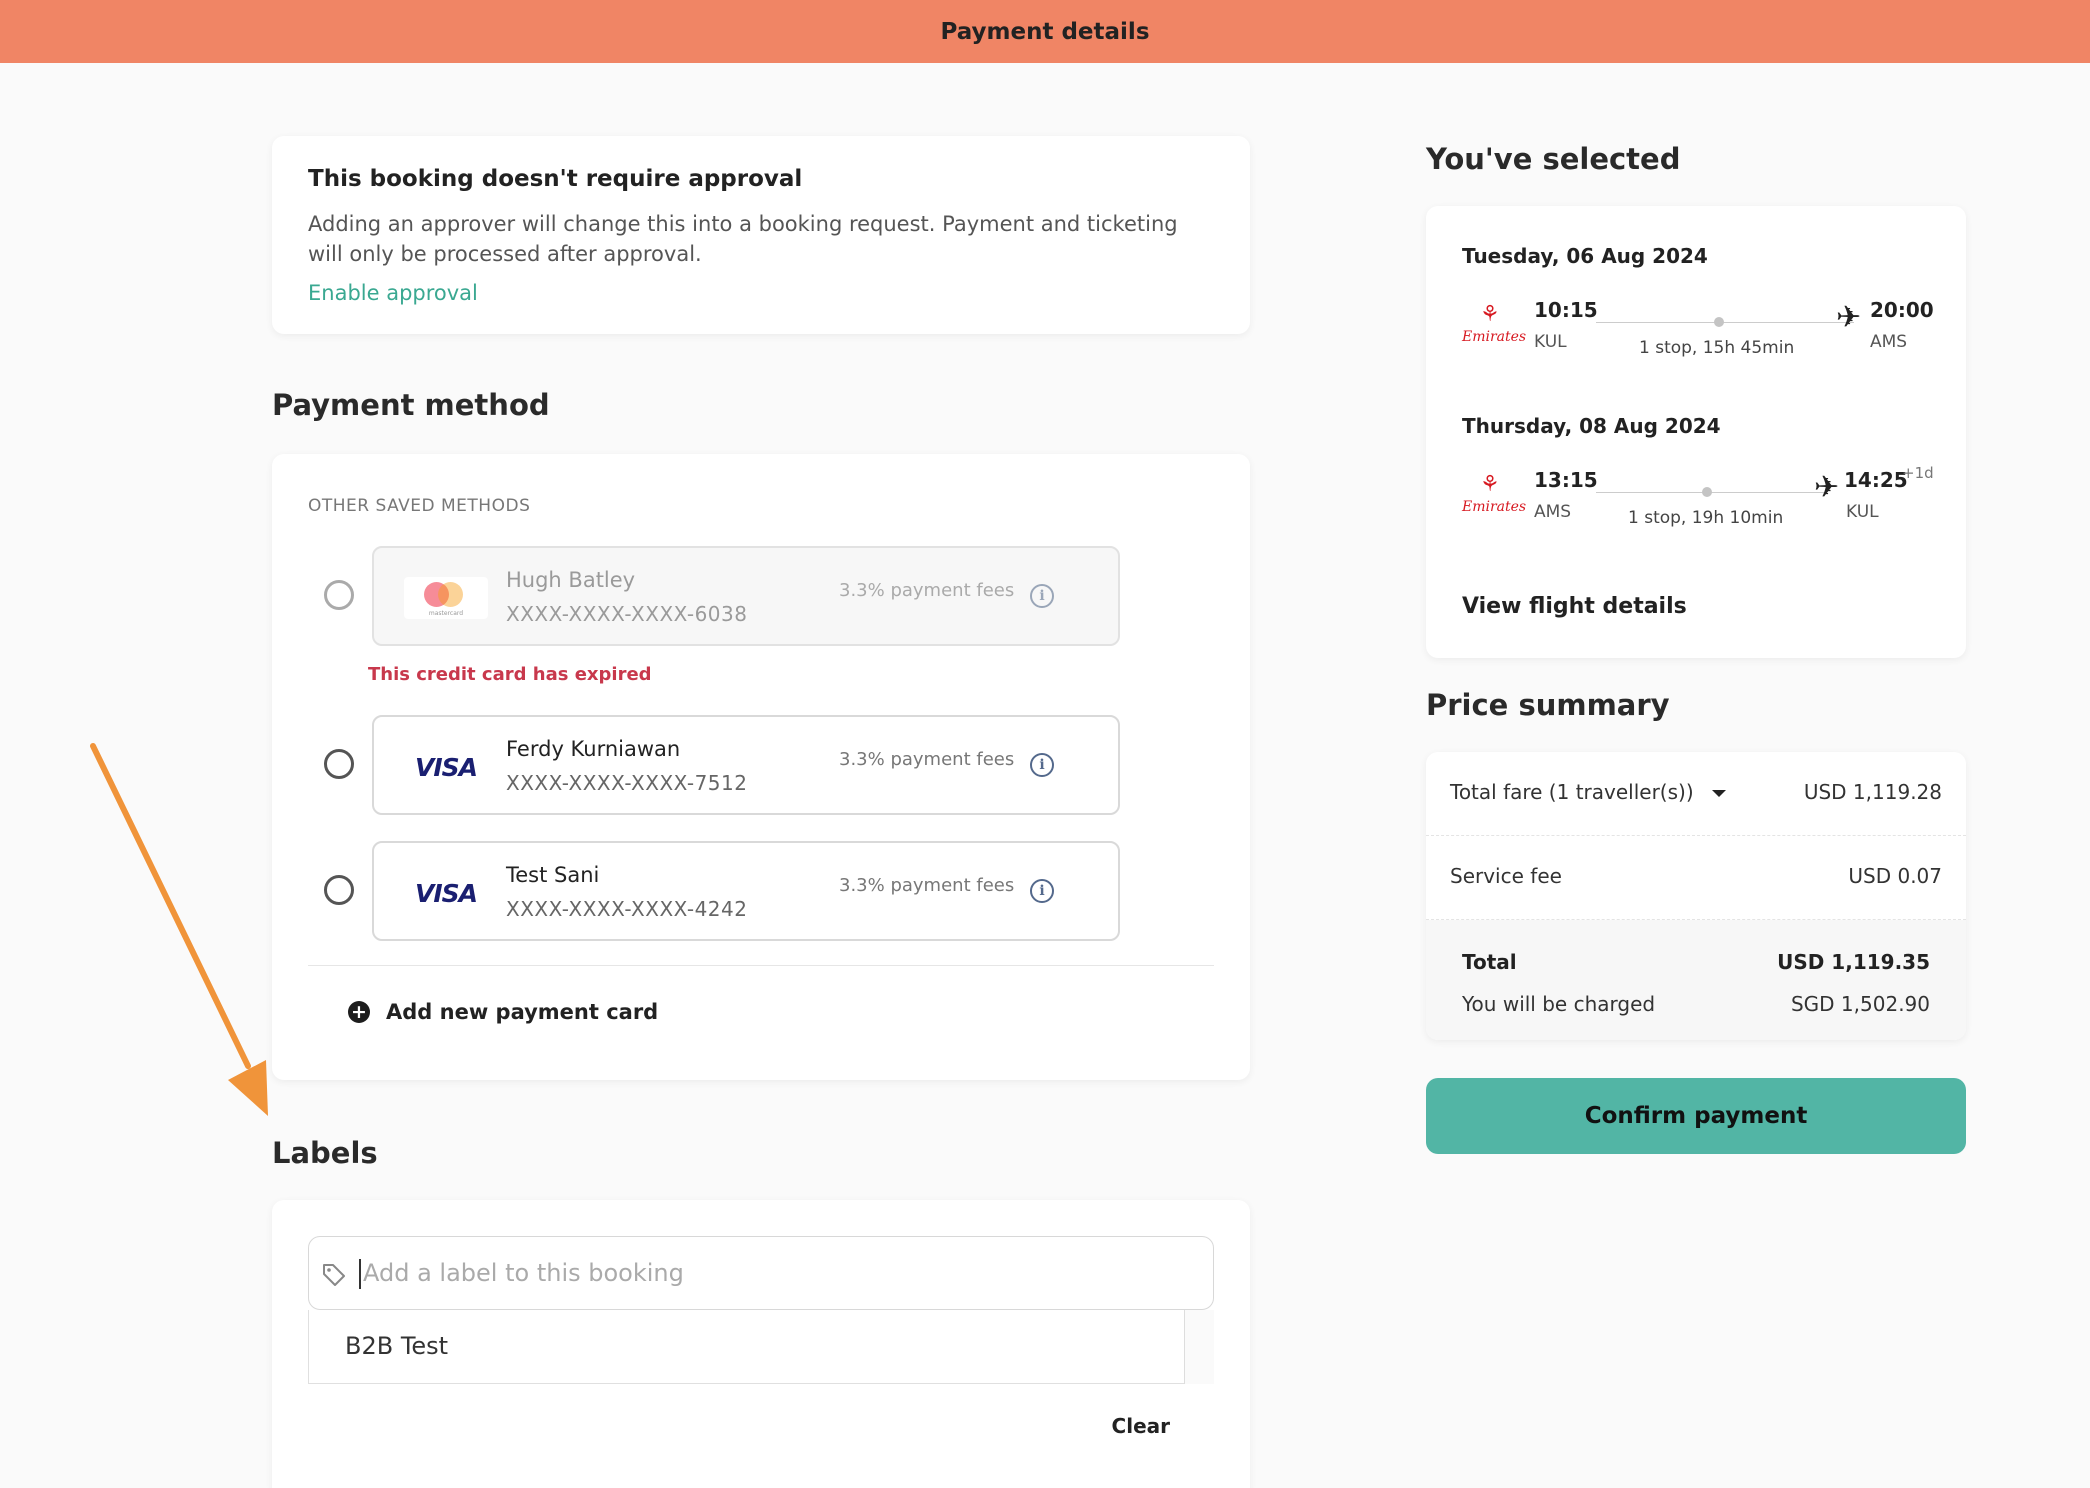 Image resolution: width=2090 pixels, height=1488 pixels. I want to click on confirm-payment-button: Confirm payment, so click(1696, 1116).